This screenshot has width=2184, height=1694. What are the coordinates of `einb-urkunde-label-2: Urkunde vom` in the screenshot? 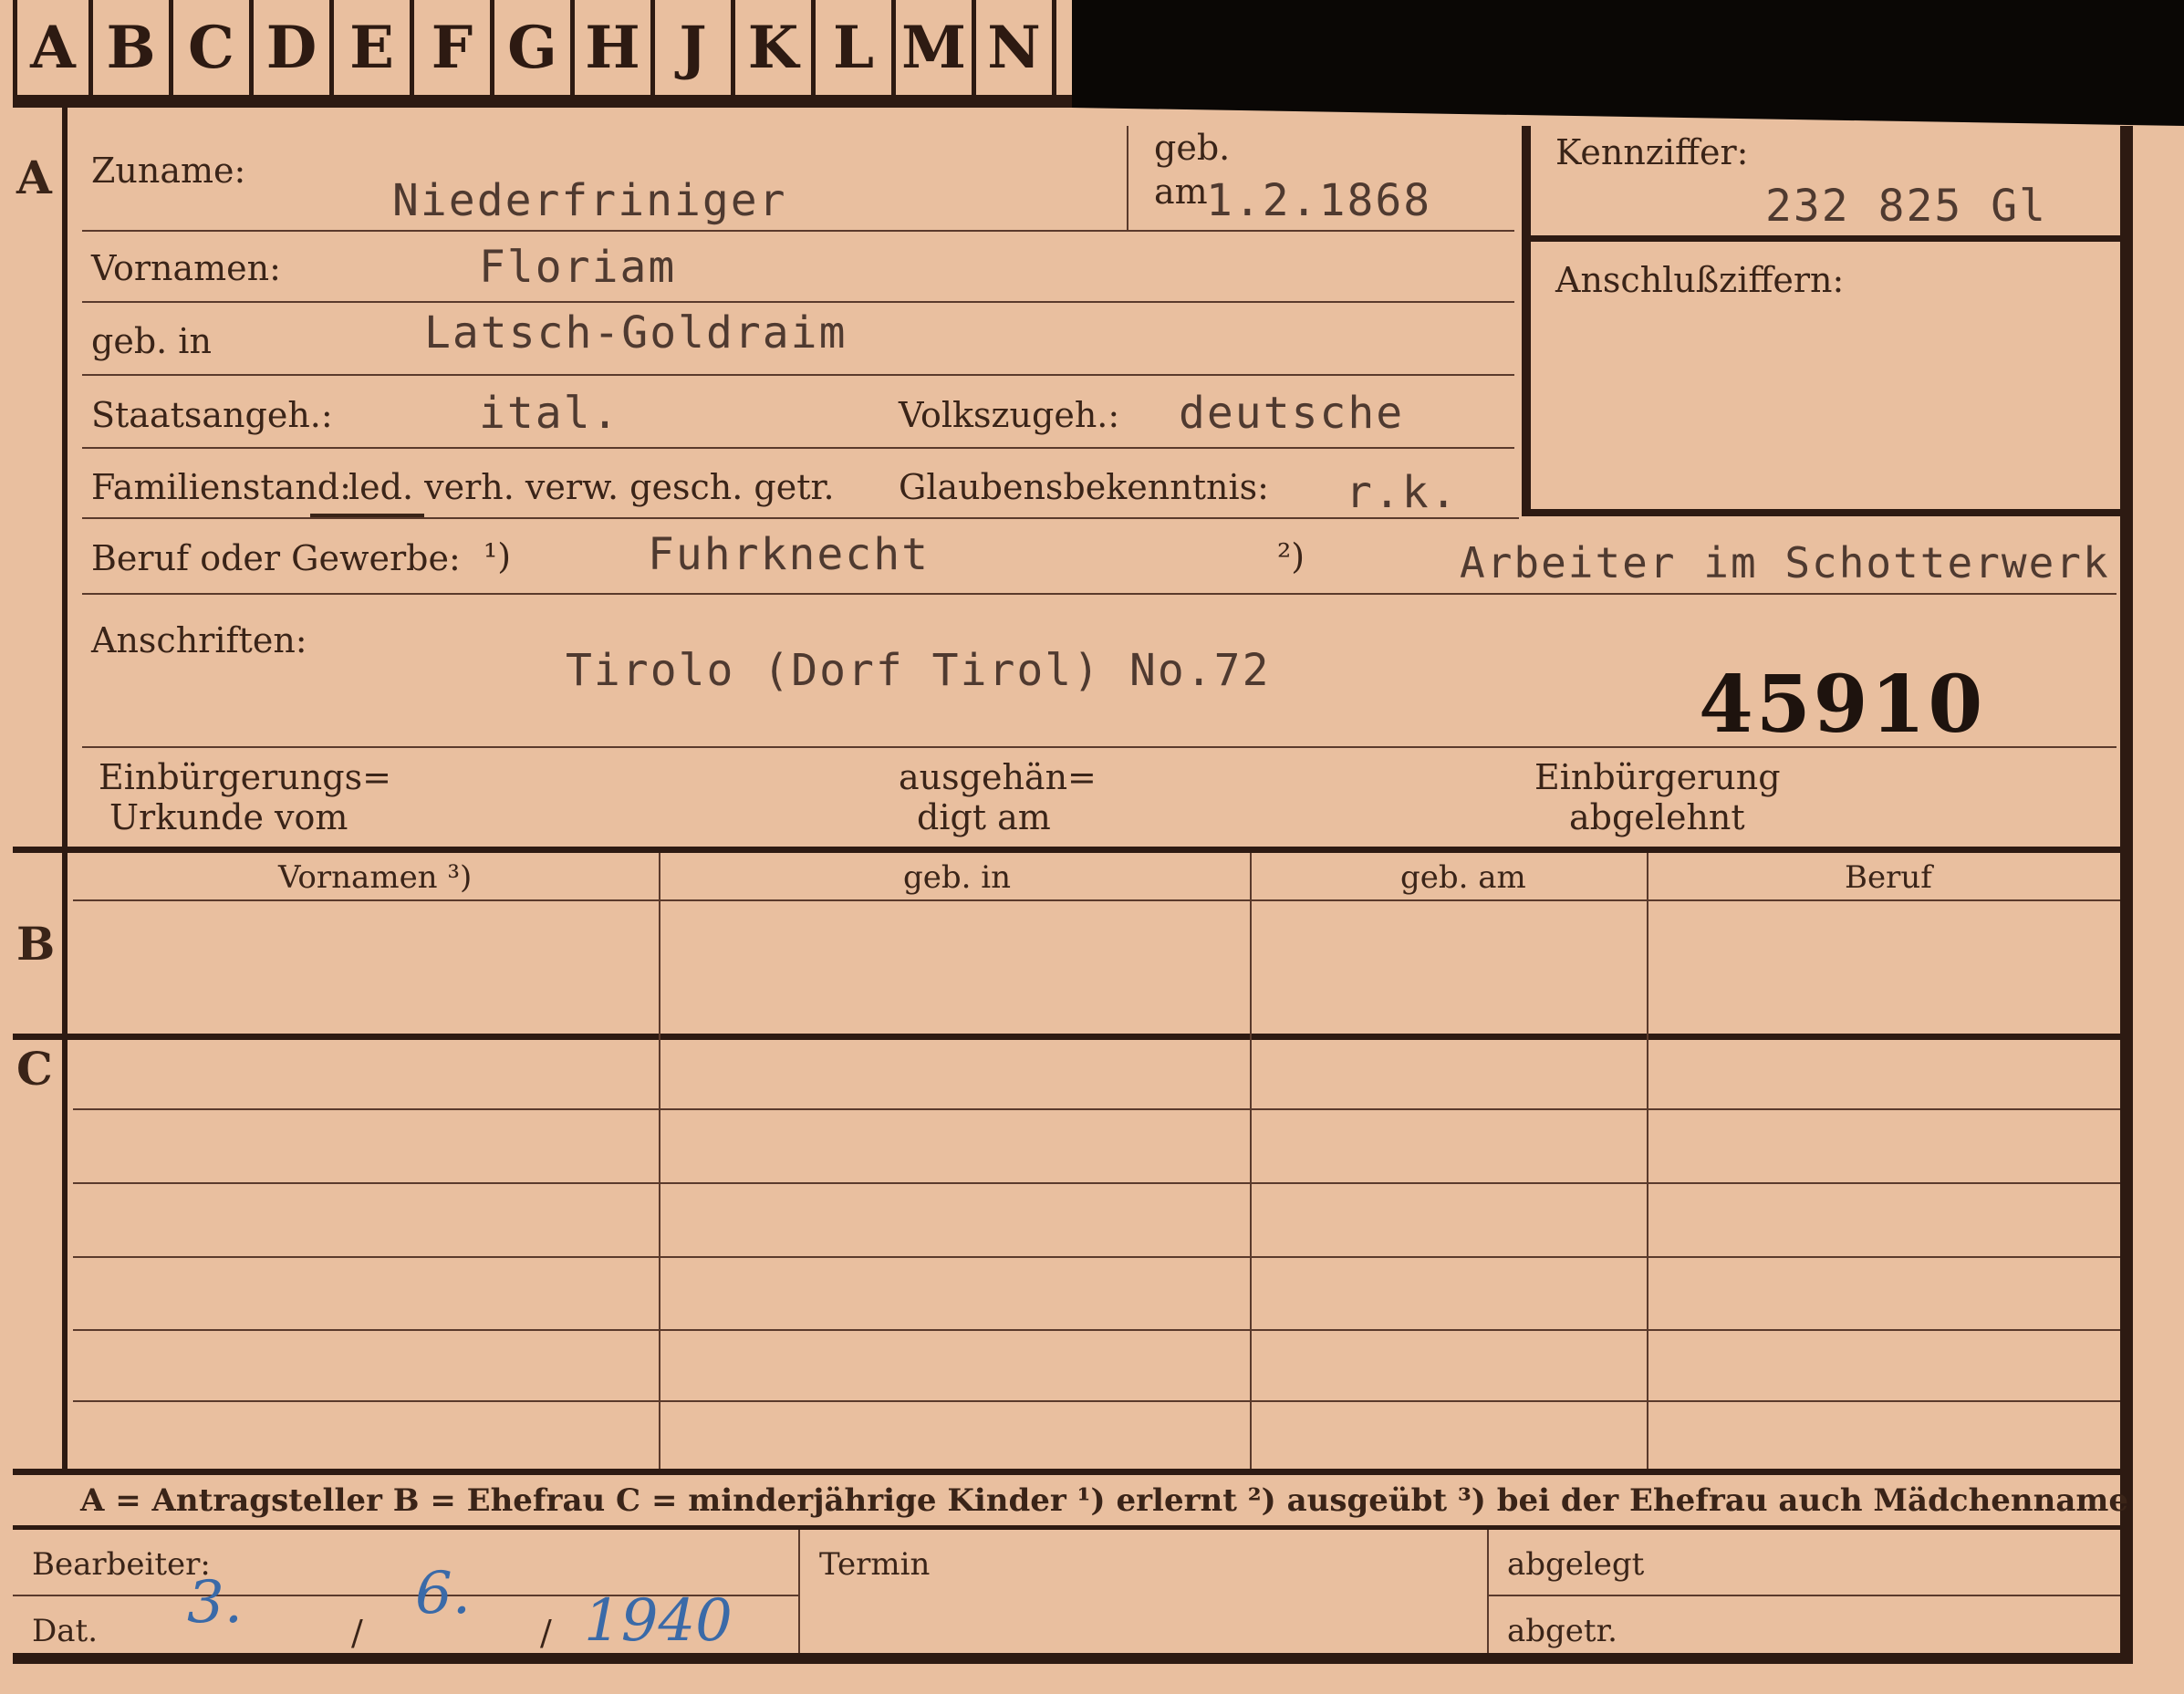 It's located at (228, 817).